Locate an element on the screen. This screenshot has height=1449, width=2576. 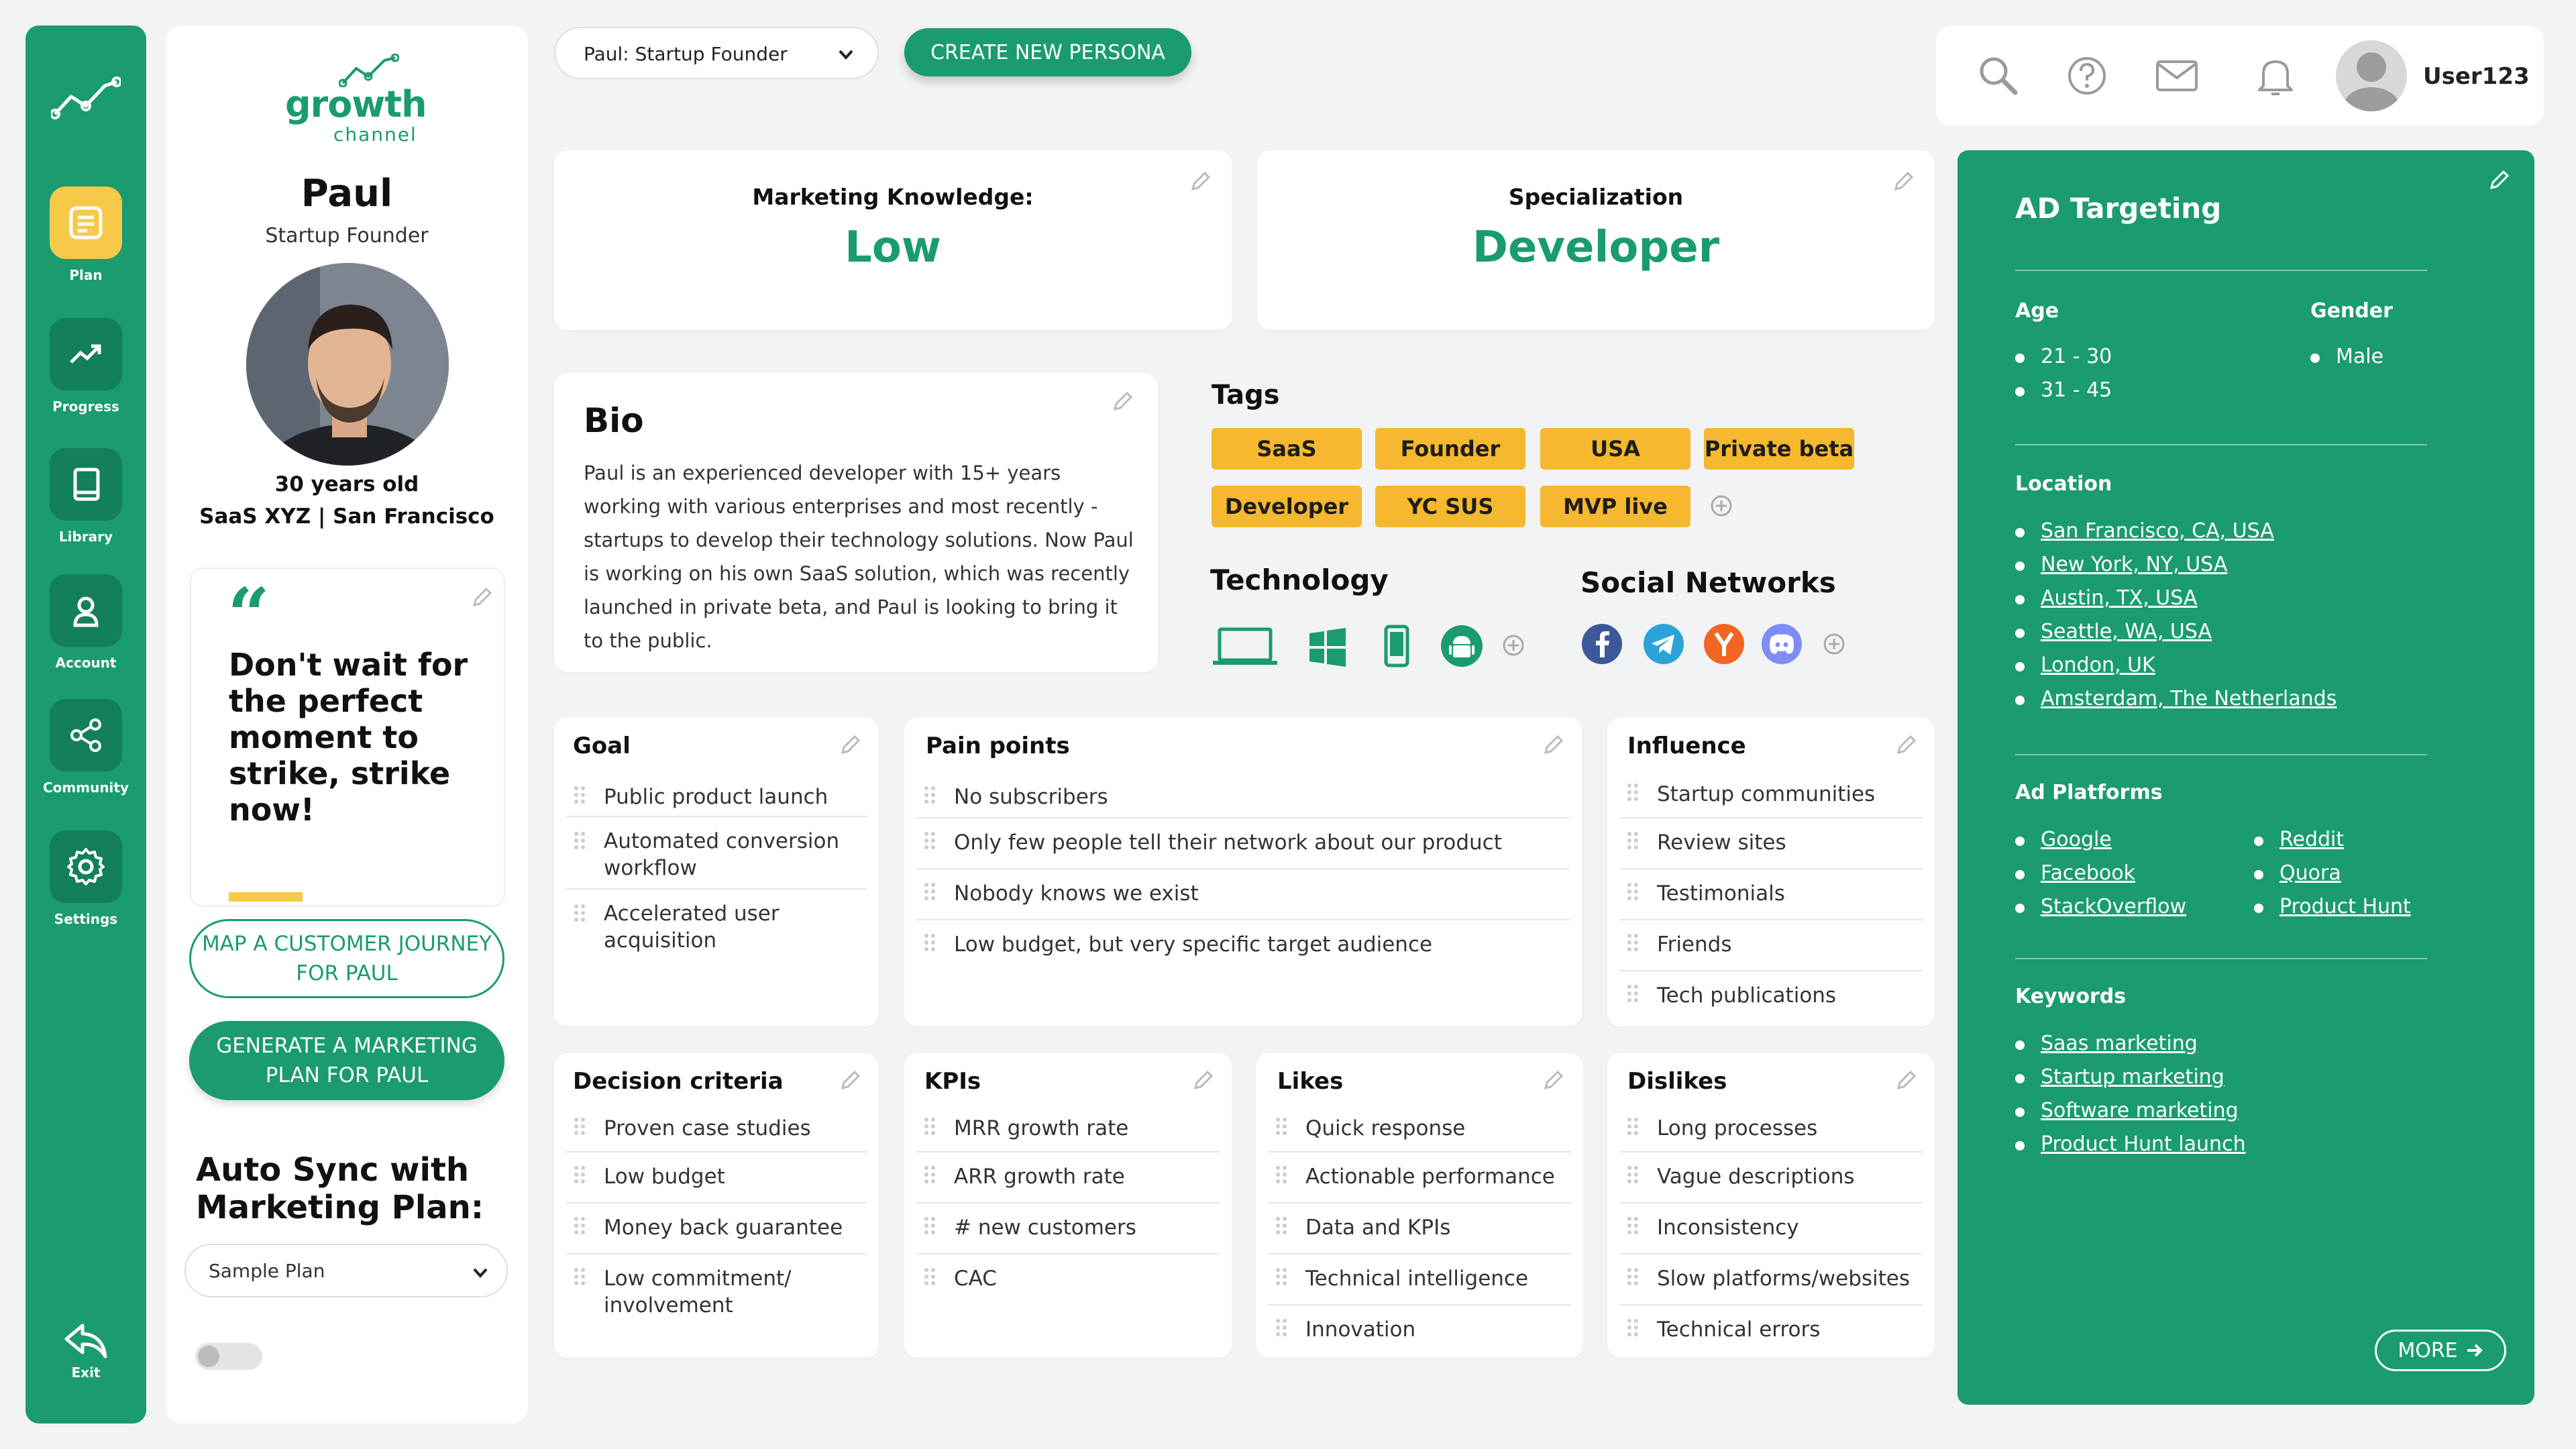
list-item: Startup communities is located at coordinates (1771, 797).